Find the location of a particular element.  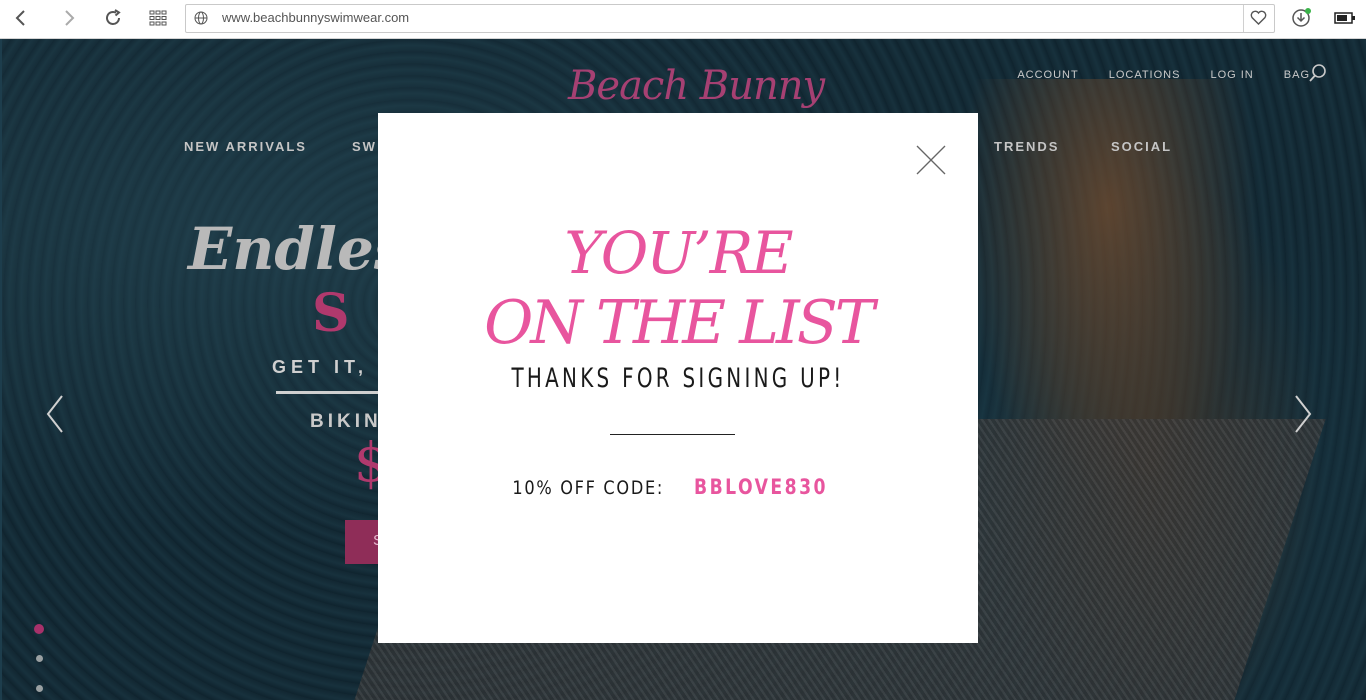

hero-bikini-text: BIKIN is located at coordinates (346, 421).